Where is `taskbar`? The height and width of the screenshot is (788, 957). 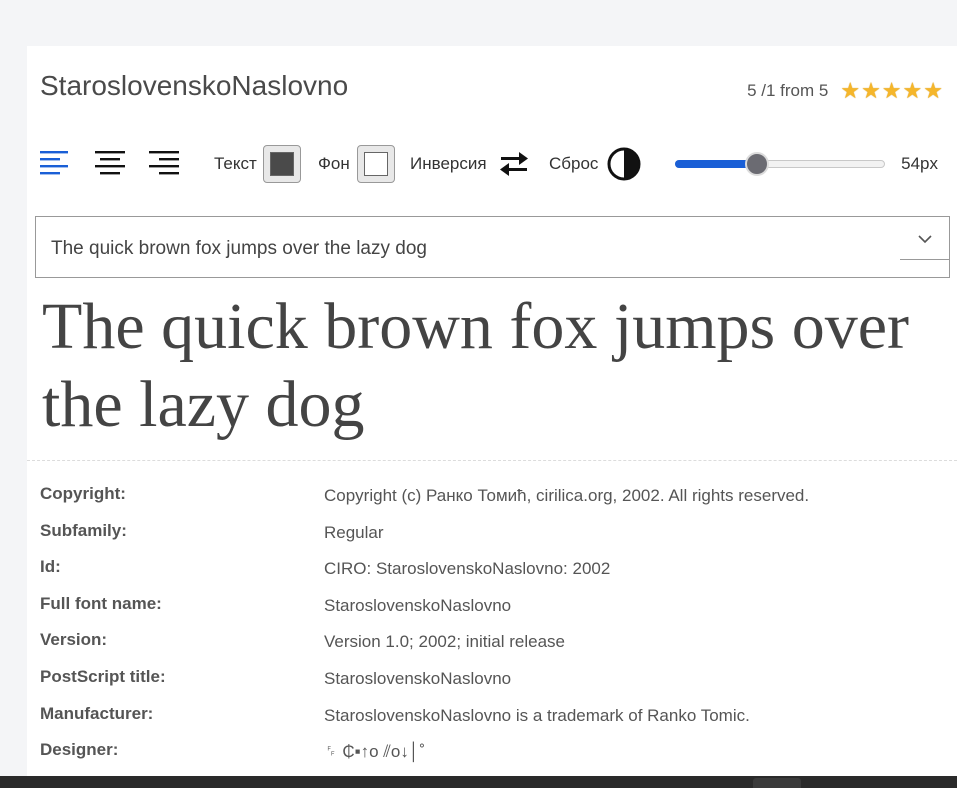
taskbar is located at coordinates (478, 782).